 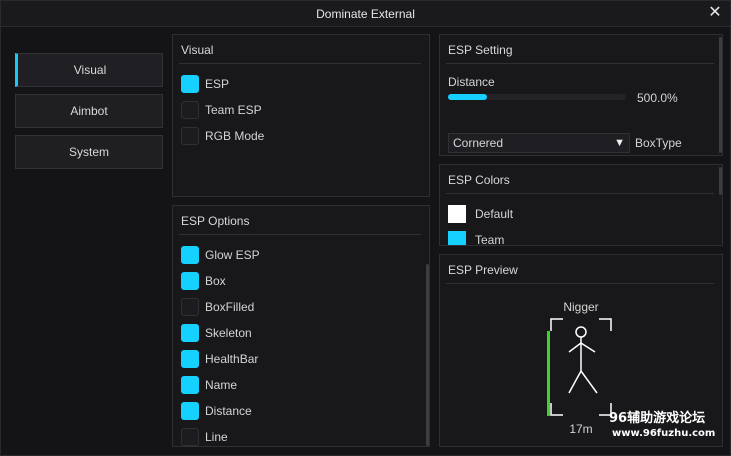 I want to click on checkbox-label: HealthBar, so click(x=232, y=359).